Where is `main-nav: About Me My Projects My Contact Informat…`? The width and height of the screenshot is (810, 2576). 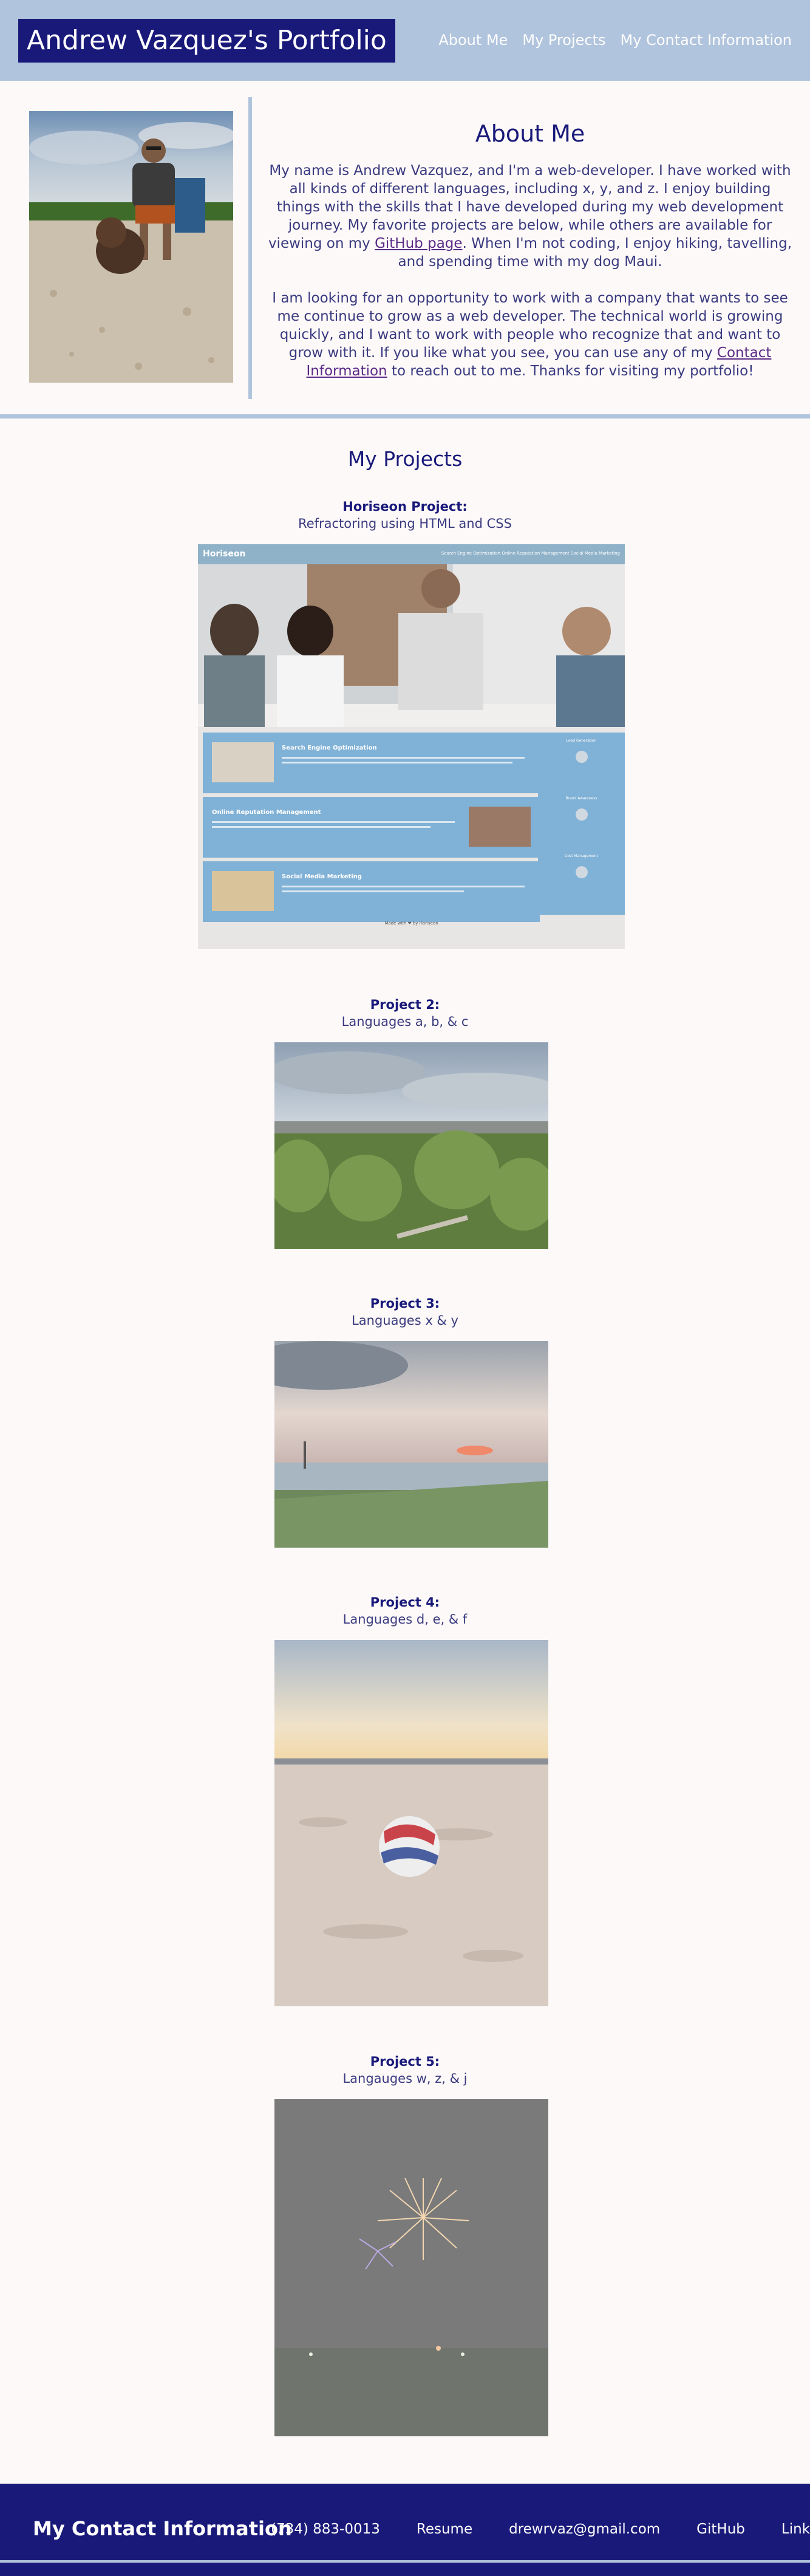 main-nav: About Me My Projects My Contact Informat… is located at coordinates (615, 40).